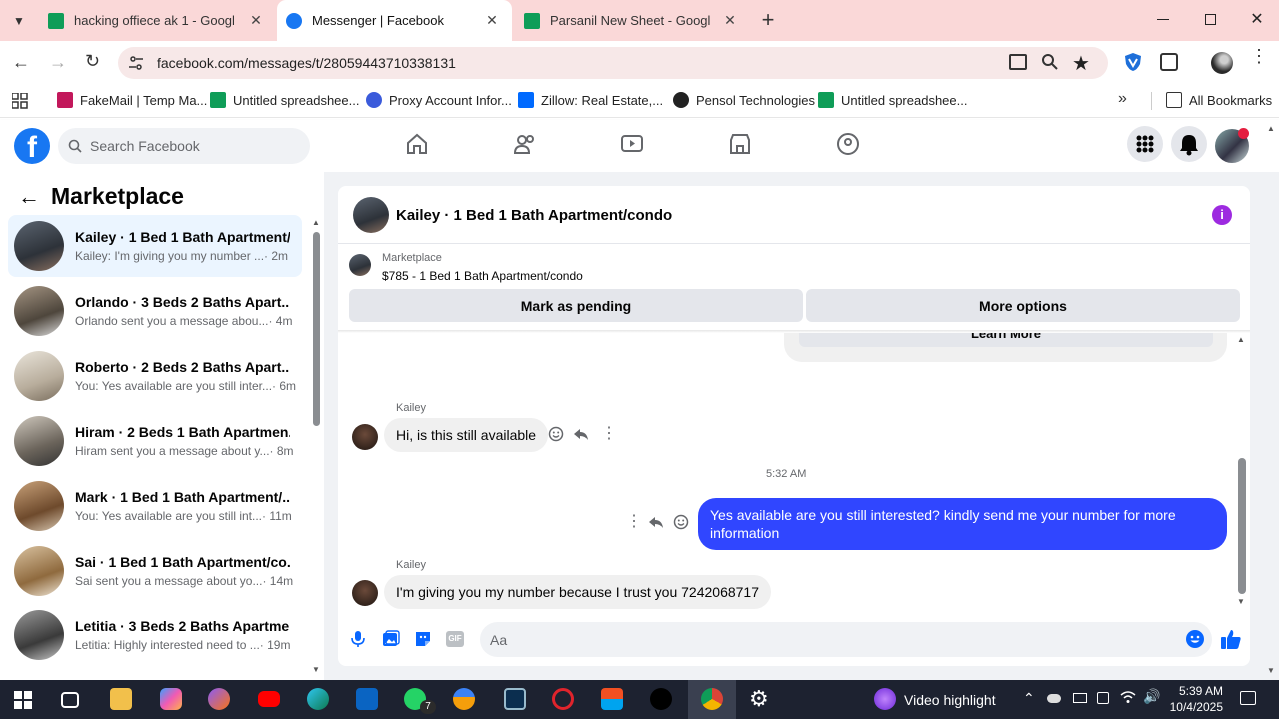 The image size is (1279, 719). I want to click on notification-center-icon, so click(1248, 698).